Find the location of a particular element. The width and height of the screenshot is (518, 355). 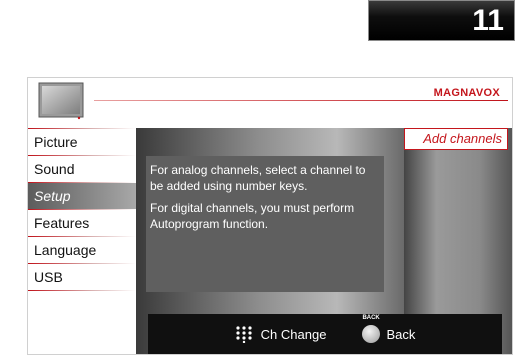

keypad-icon is located at coordinates (244, 334).